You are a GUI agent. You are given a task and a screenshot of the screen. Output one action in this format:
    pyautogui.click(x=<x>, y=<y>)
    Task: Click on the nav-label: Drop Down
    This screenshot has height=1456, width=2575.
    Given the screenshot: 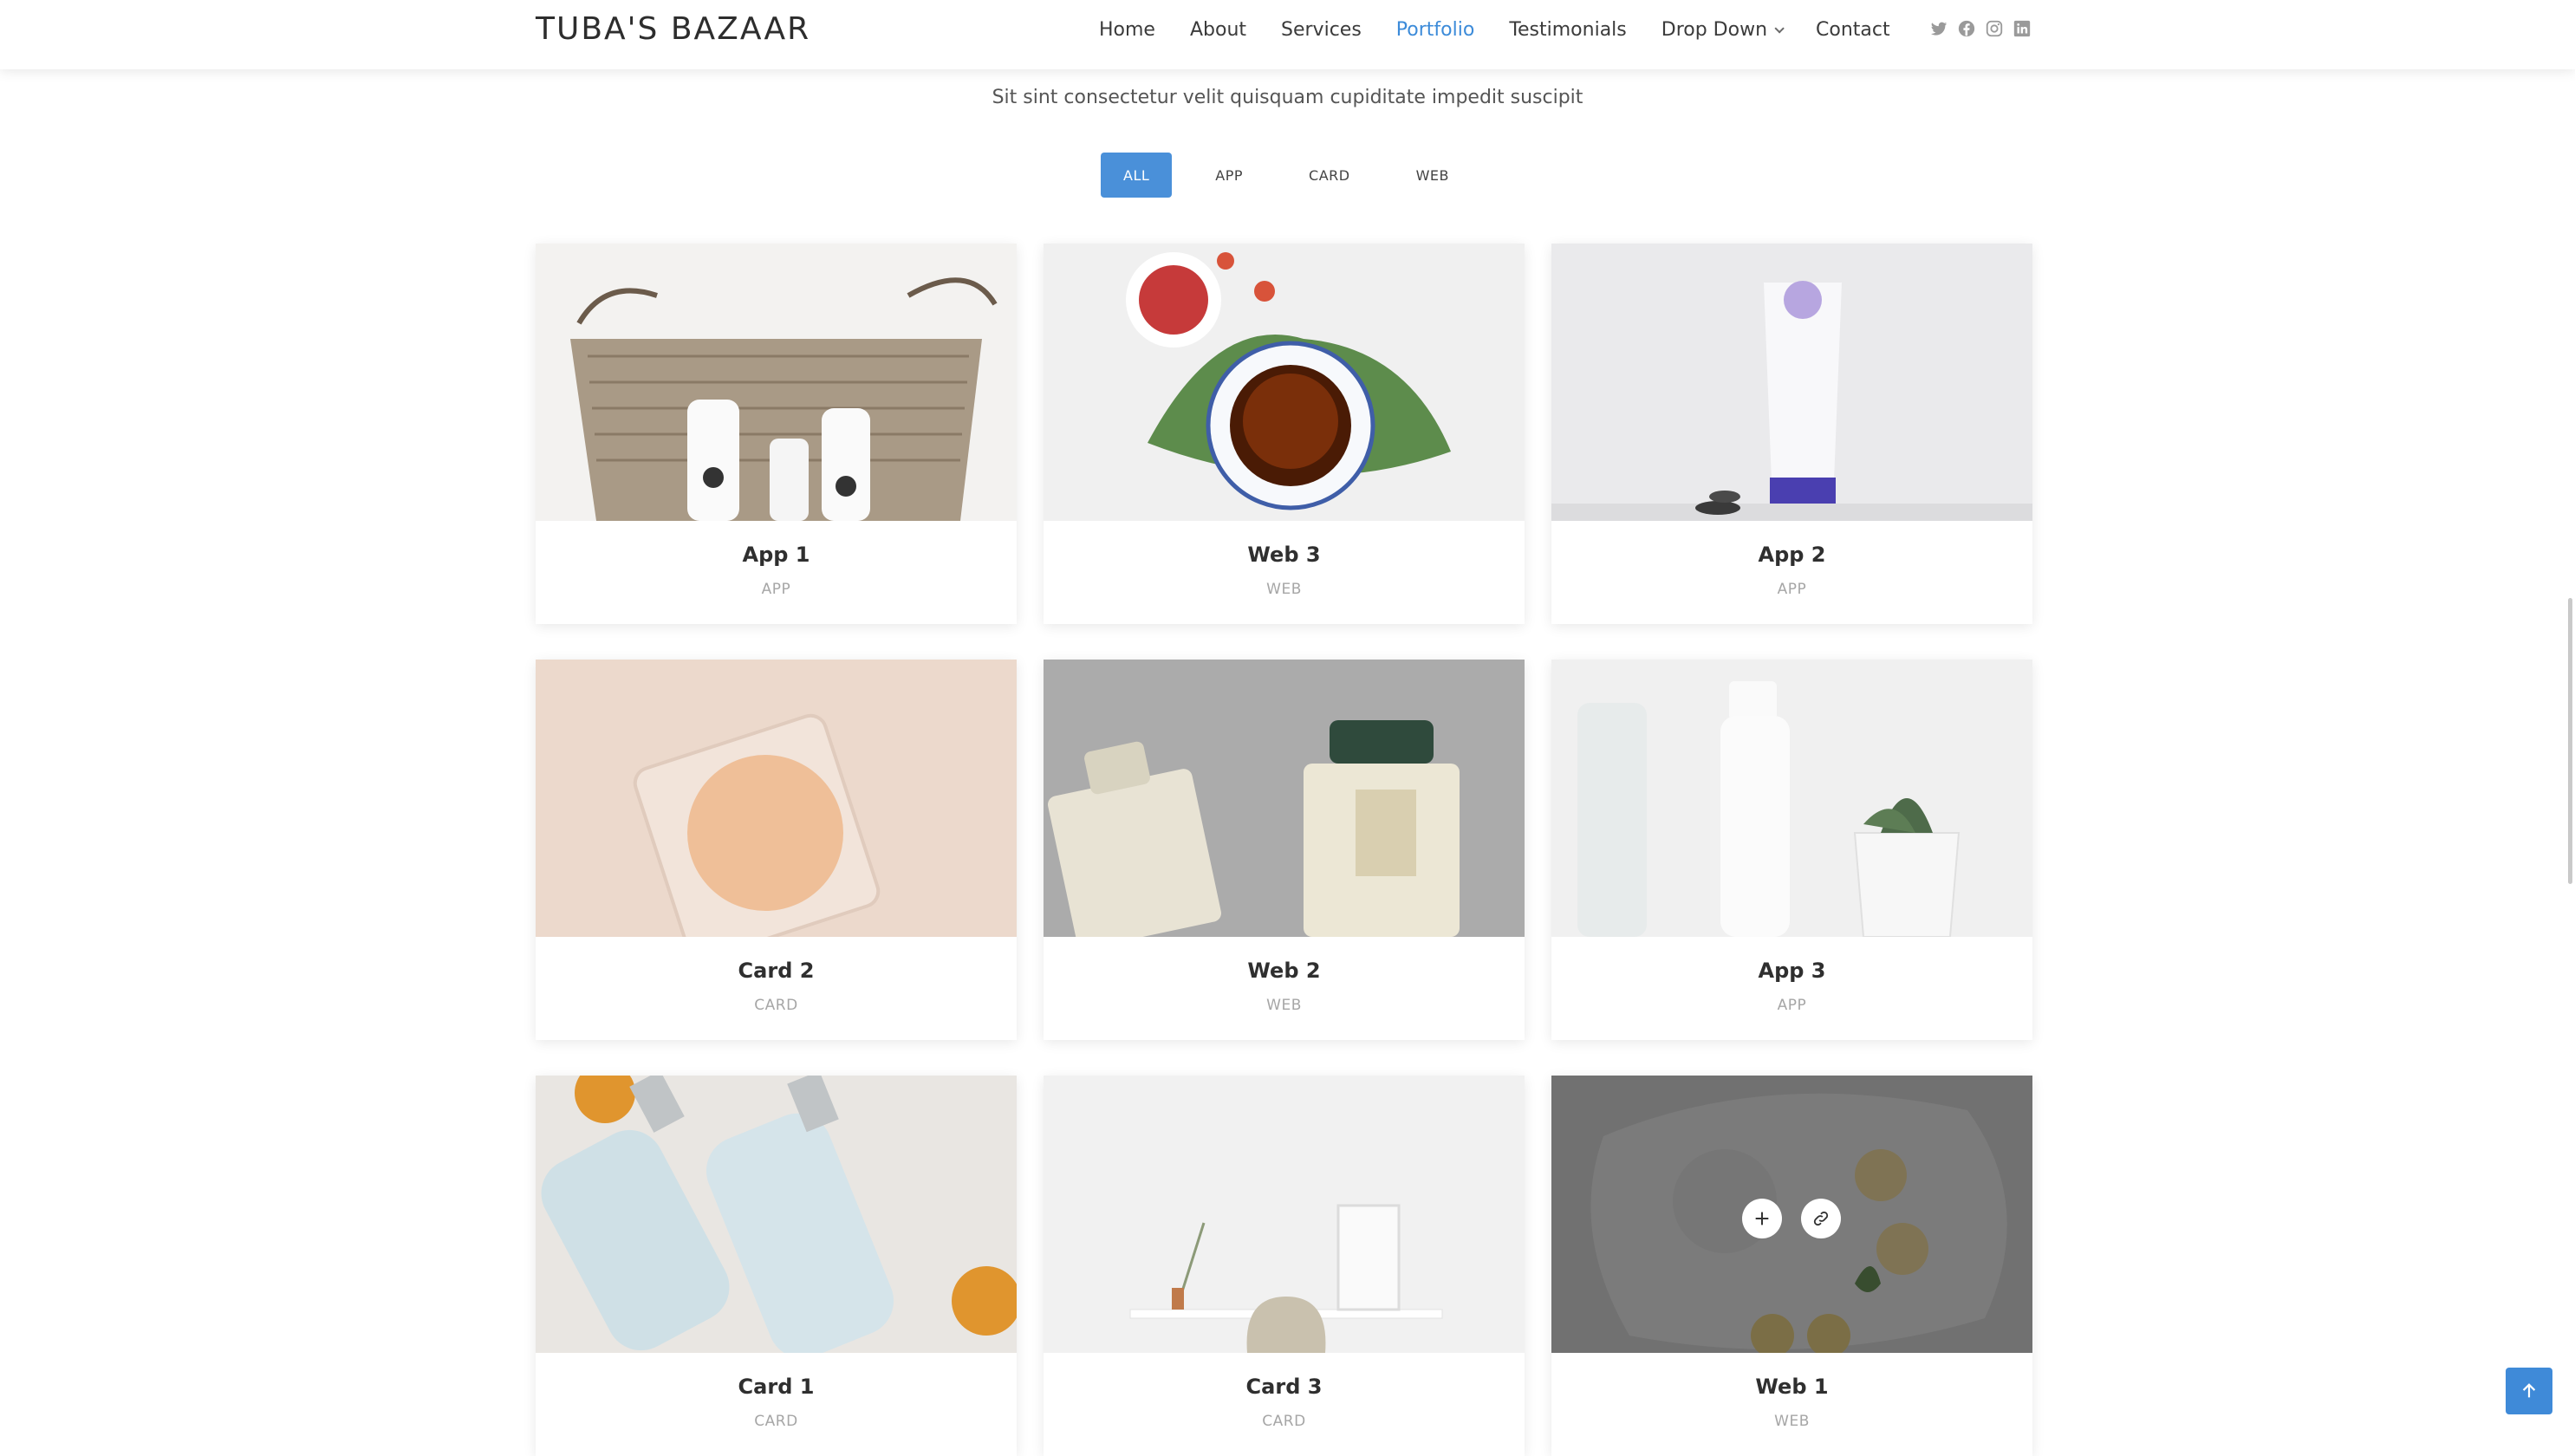 What is the action you would take?
    pyautogui.click(x=1714, y=30)
    